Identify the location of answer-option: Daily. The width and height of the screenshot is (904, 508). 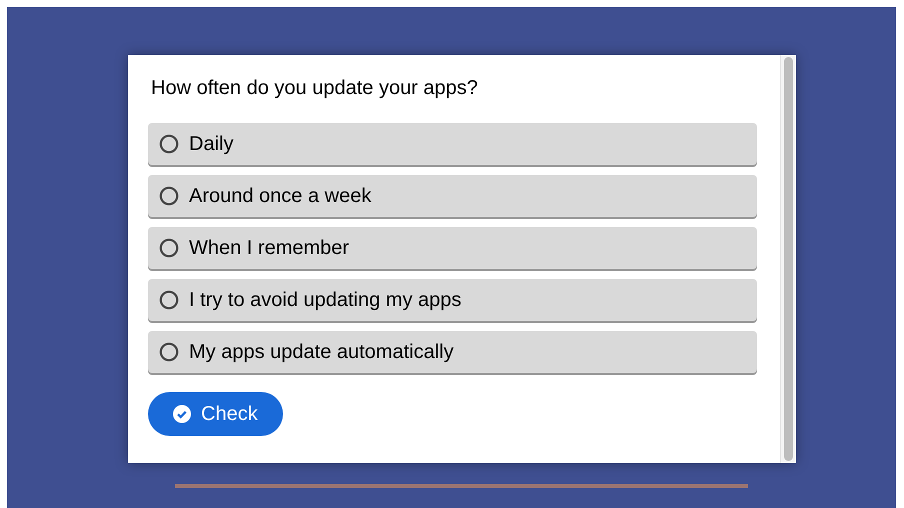
(452, 144).